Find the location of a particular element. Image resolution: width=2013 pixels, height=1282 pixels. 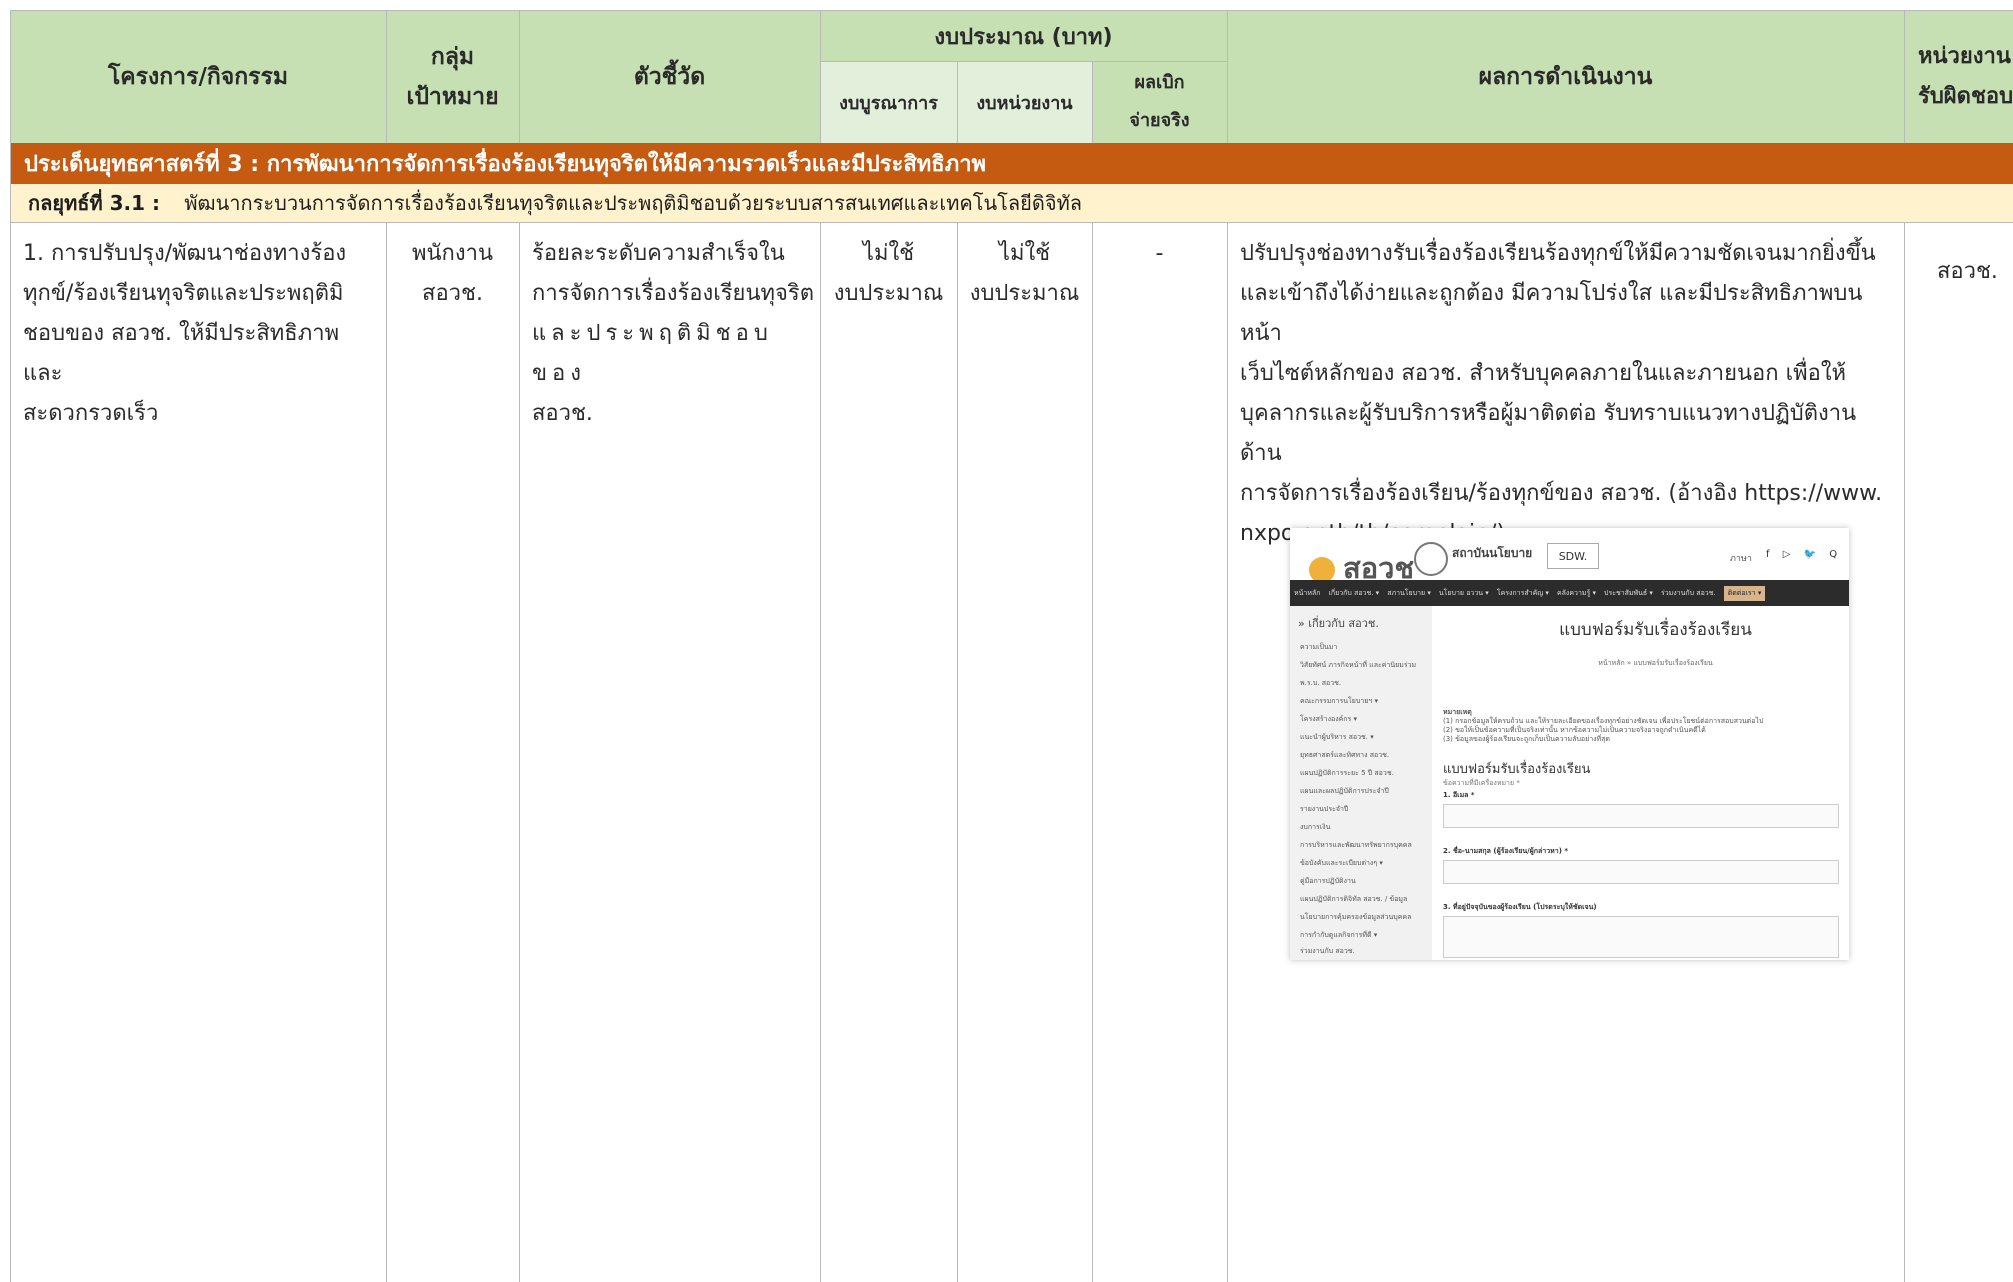

header-results: ผลการดำเนินงาน is located at coordinates (1565, 77).